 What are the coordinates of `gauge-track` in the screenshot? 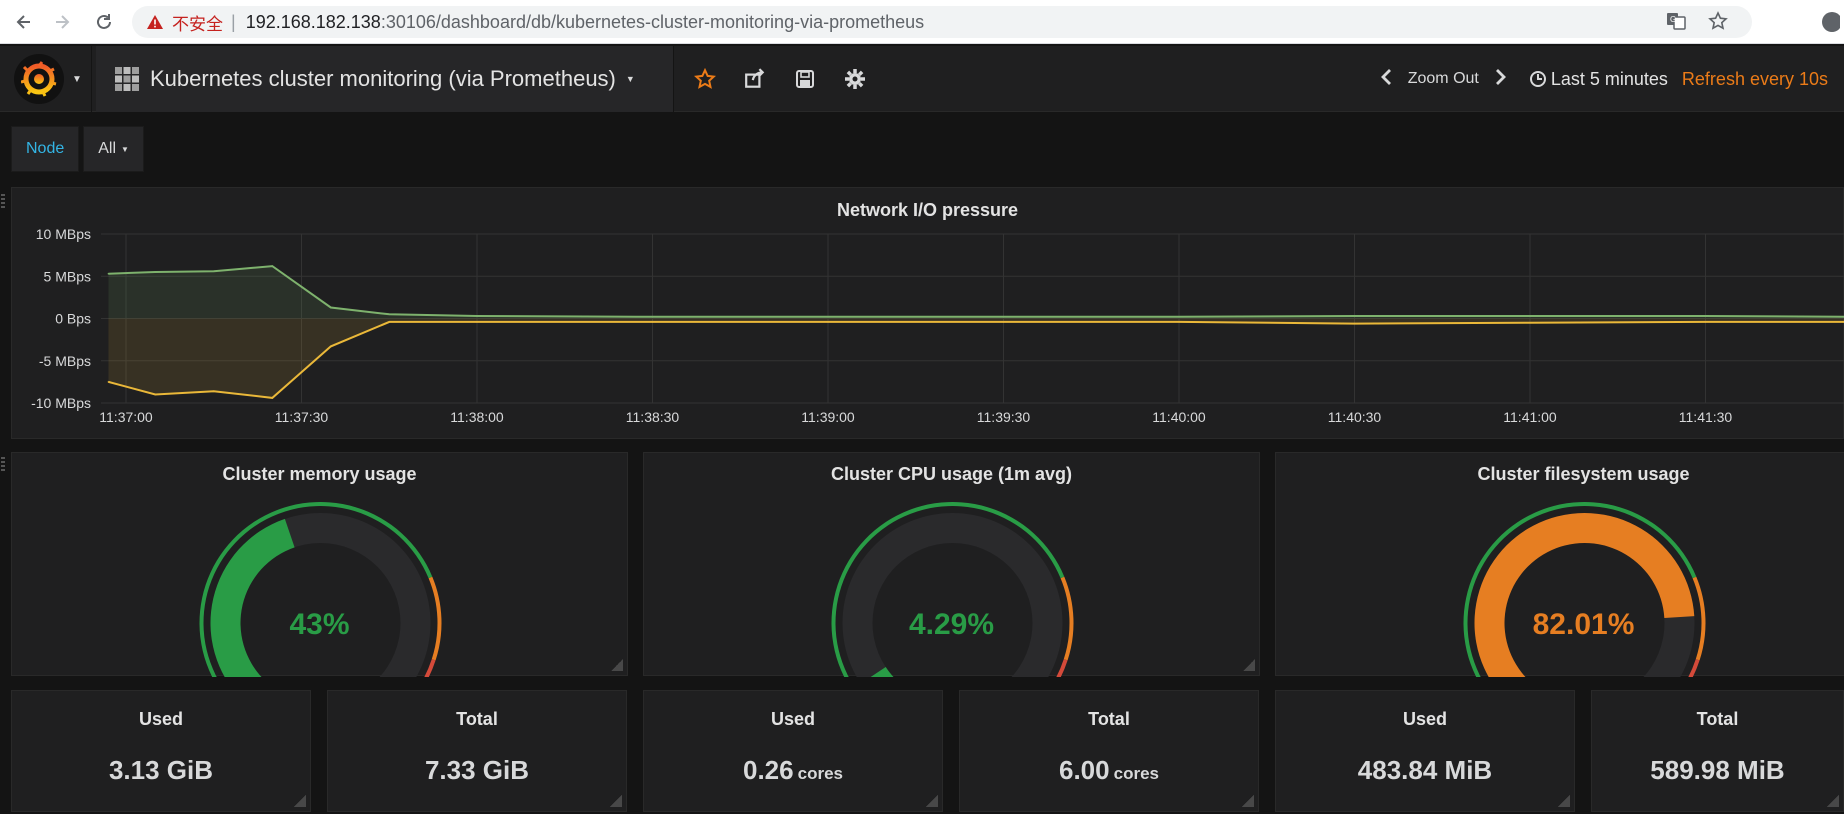 It's located at (952, 595).